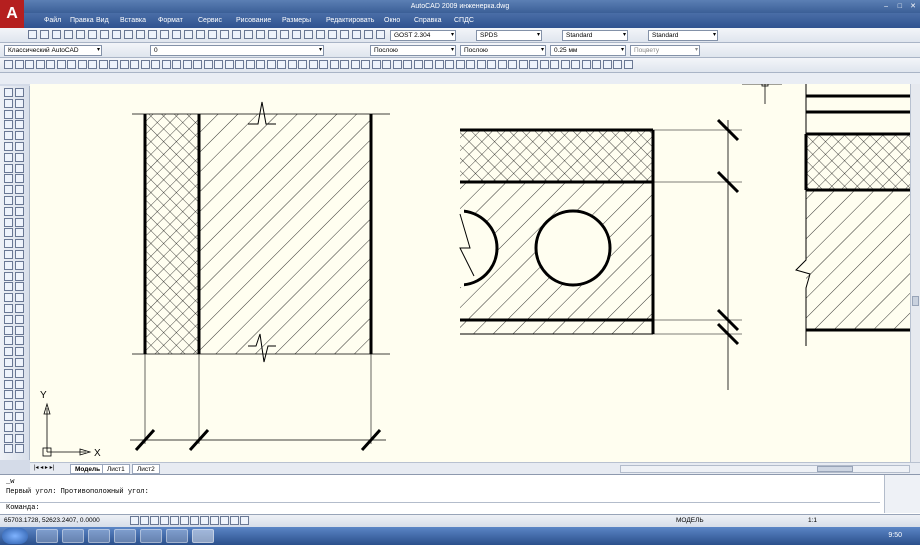 The width and height of the screenshot is (920, 545). I want to click on mleader-style-select: Standard ▾, so click(683, 35).